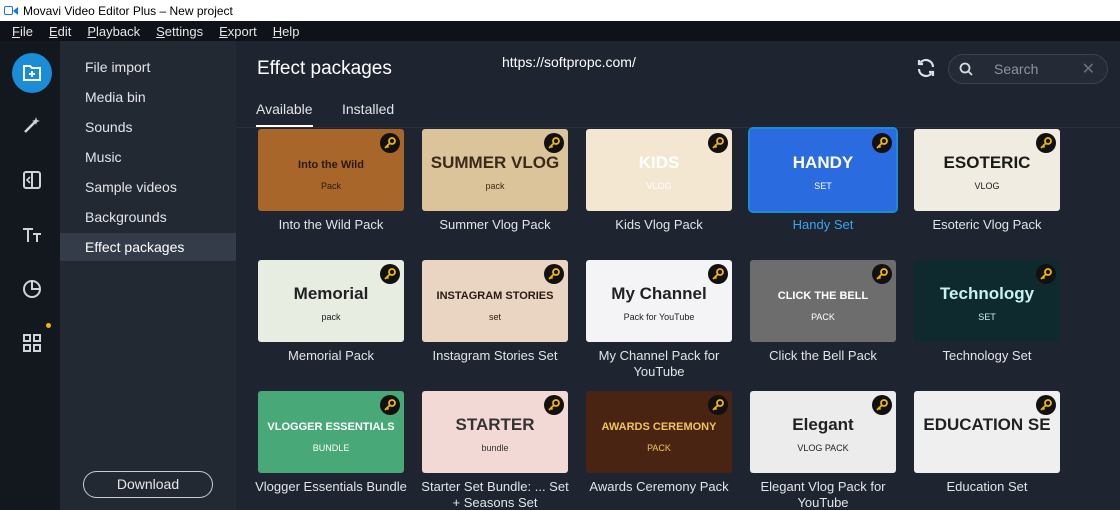 The height and width of the screenshot is (510, 1120). I want to click on thumbnail-subtitle: set, so click(494, 317).